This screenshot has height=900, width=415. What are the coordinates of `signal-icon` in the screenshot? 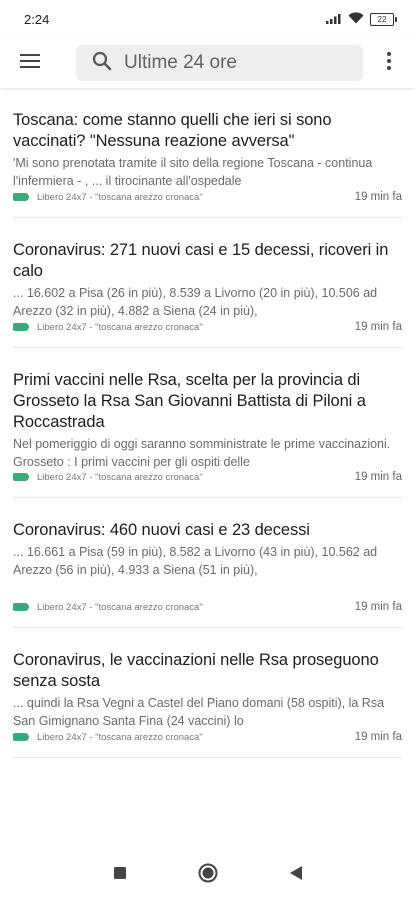 It's located at (334, 19).